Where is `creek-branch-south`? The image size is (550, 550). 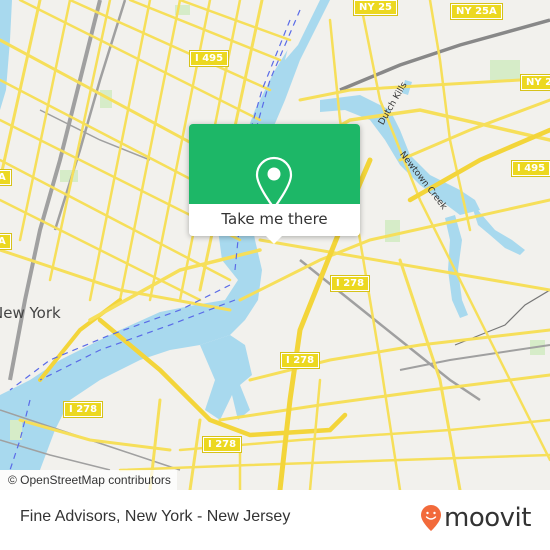
creek-branch-south is located at coordinates (456, 266).